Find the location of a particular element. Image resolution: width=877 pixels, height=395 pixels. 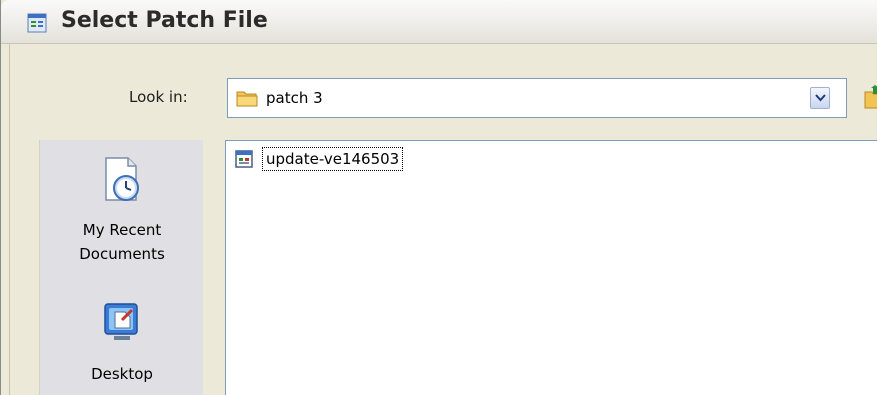

place-label: Desktop is located at coordinates (122, 374).